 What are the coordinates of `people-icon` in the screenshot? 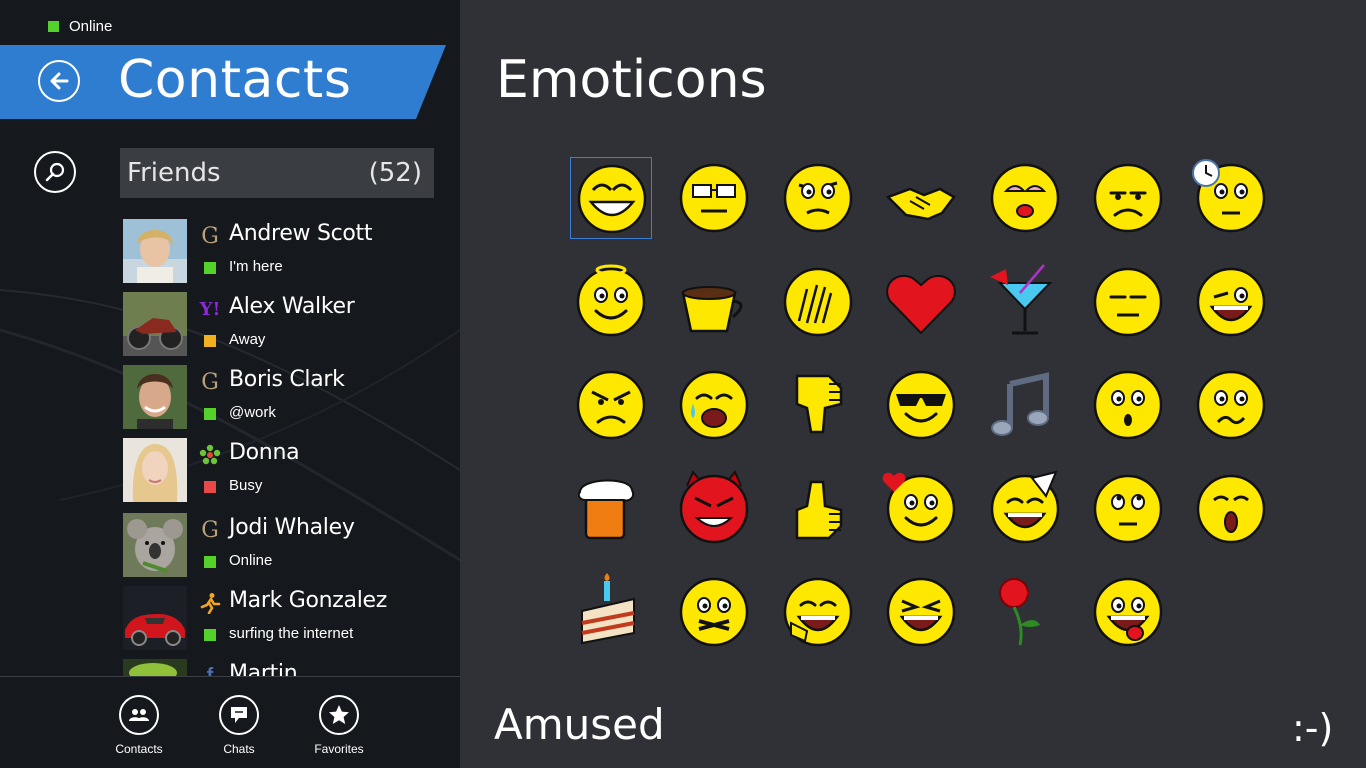 It's located at (139, 715).